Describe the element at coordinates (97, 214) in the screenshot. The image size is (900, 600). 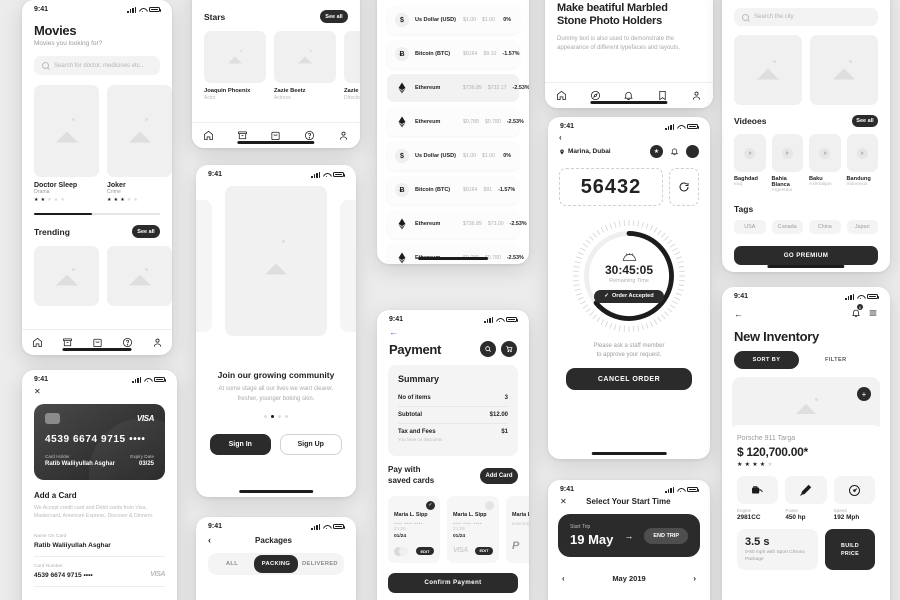
I see `scroll-indicator` at that location.